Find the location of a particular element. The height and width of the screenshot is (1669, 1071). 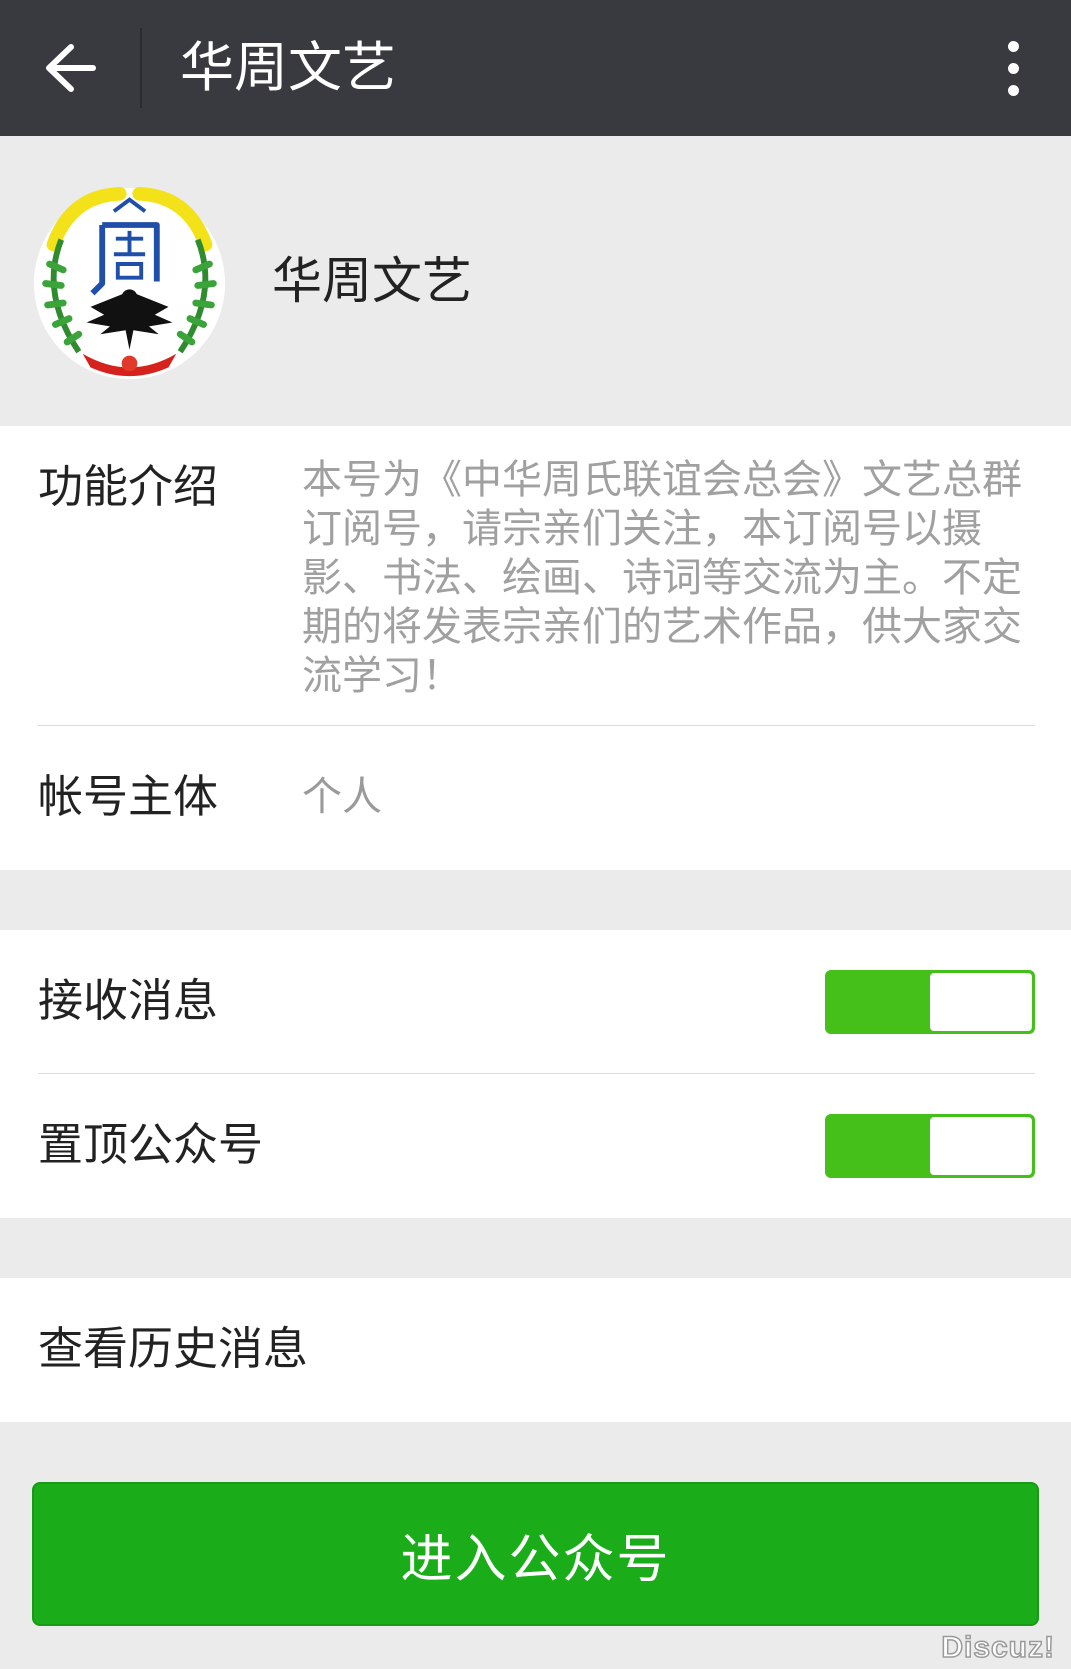

pin-account-toggle is located at coordinates (930, 1146).